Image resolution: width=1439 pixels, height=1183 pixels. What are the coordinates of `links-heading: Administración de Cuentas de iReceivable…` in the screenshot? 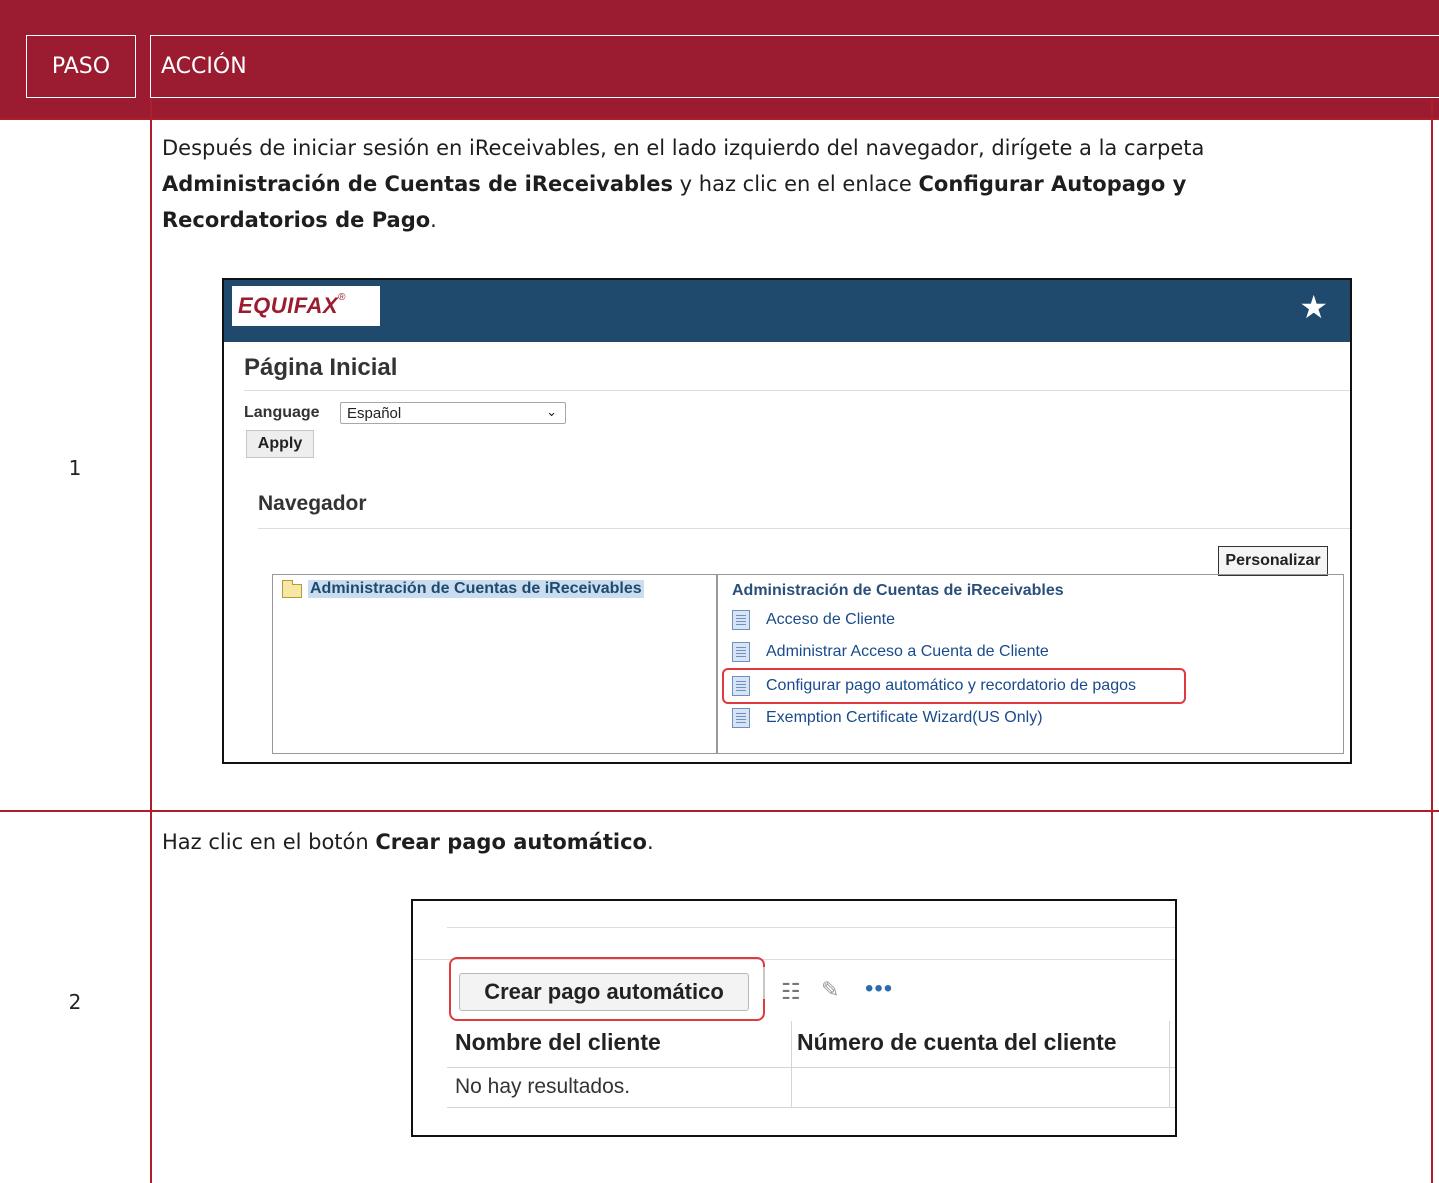 It's located at (898, 590).